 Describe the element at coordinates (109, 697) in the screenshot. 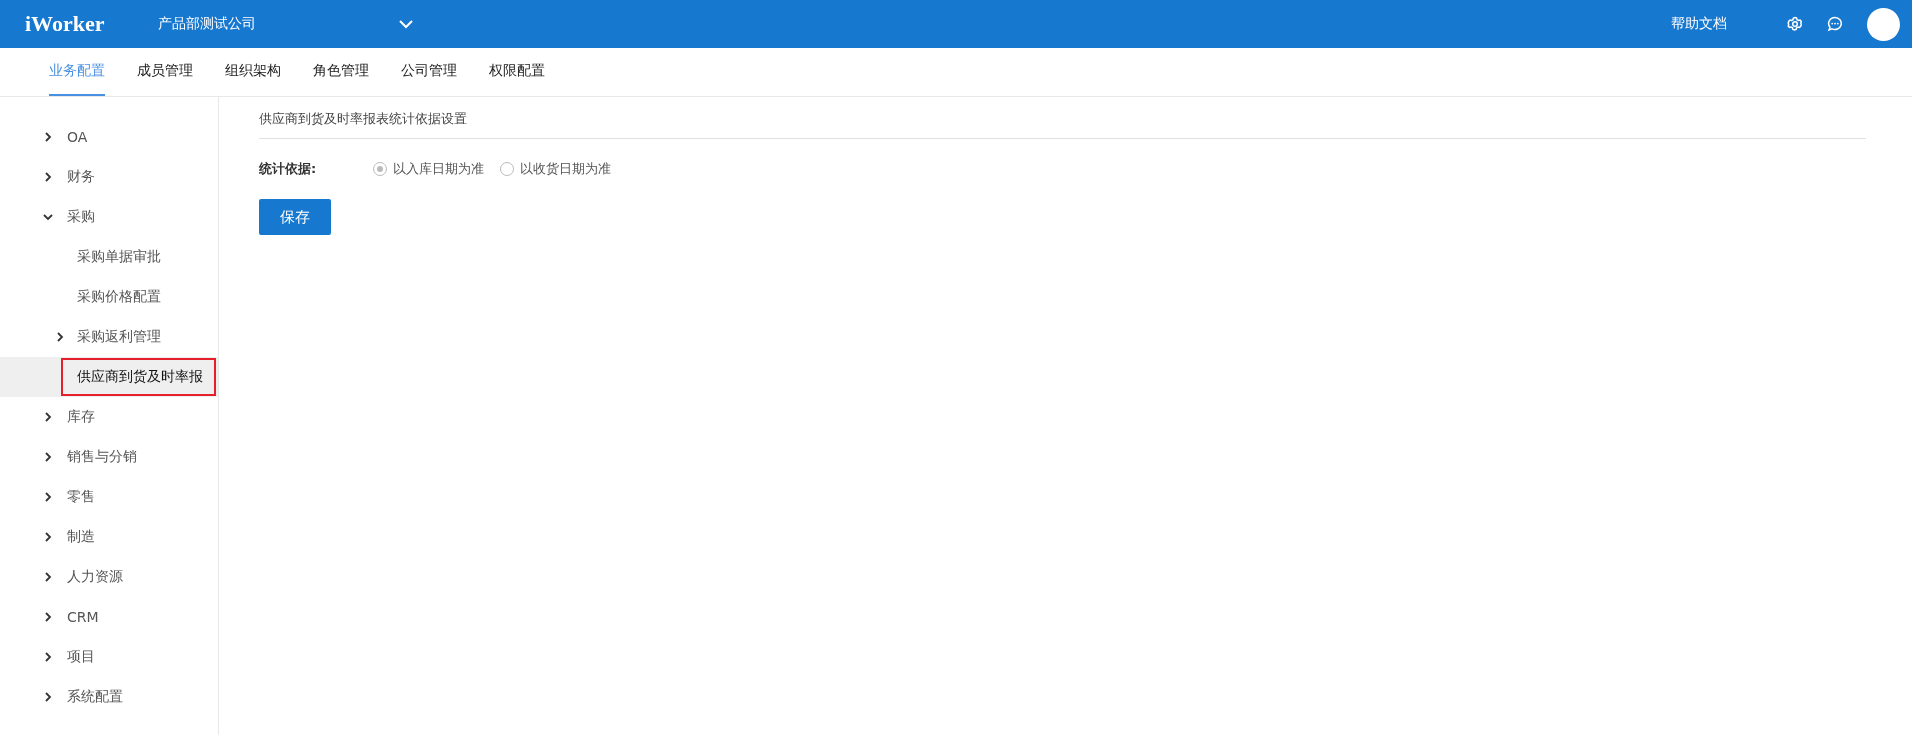

I see `sidebar-item: 系统配置` at that location.